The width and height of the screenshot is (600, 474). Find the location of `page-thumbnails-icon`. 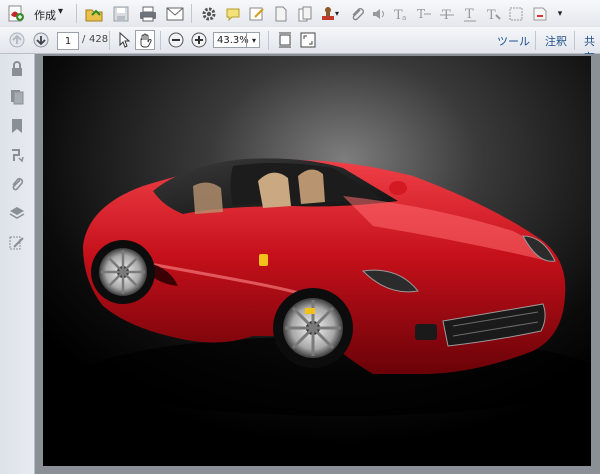

page-thumbnails-icon is located at coordinates (17, 97).